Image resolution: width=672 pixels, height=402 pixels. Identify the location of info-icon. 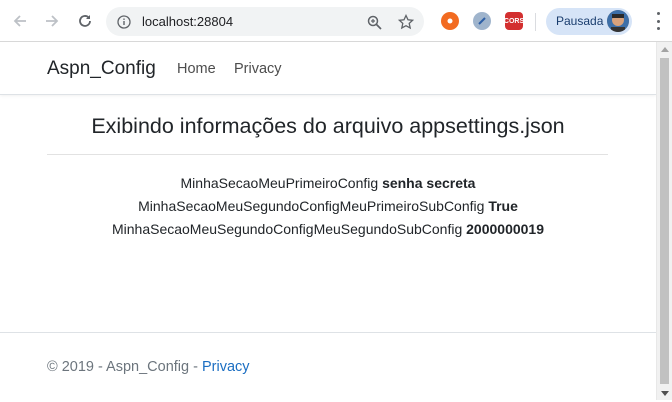
(124, 22).